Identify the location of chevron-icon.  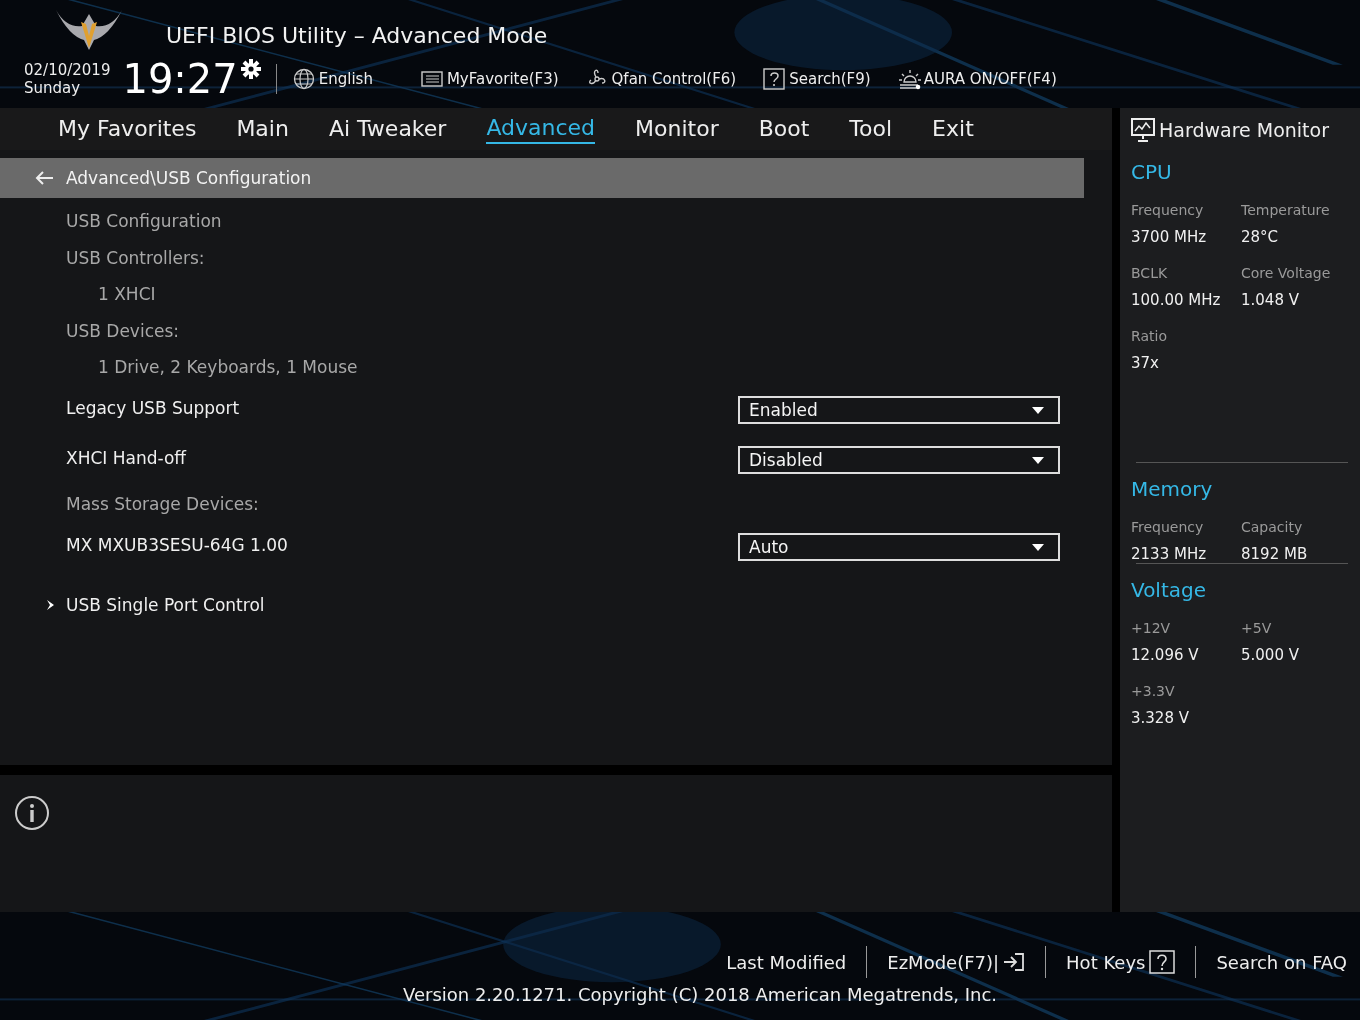
(51, 605).